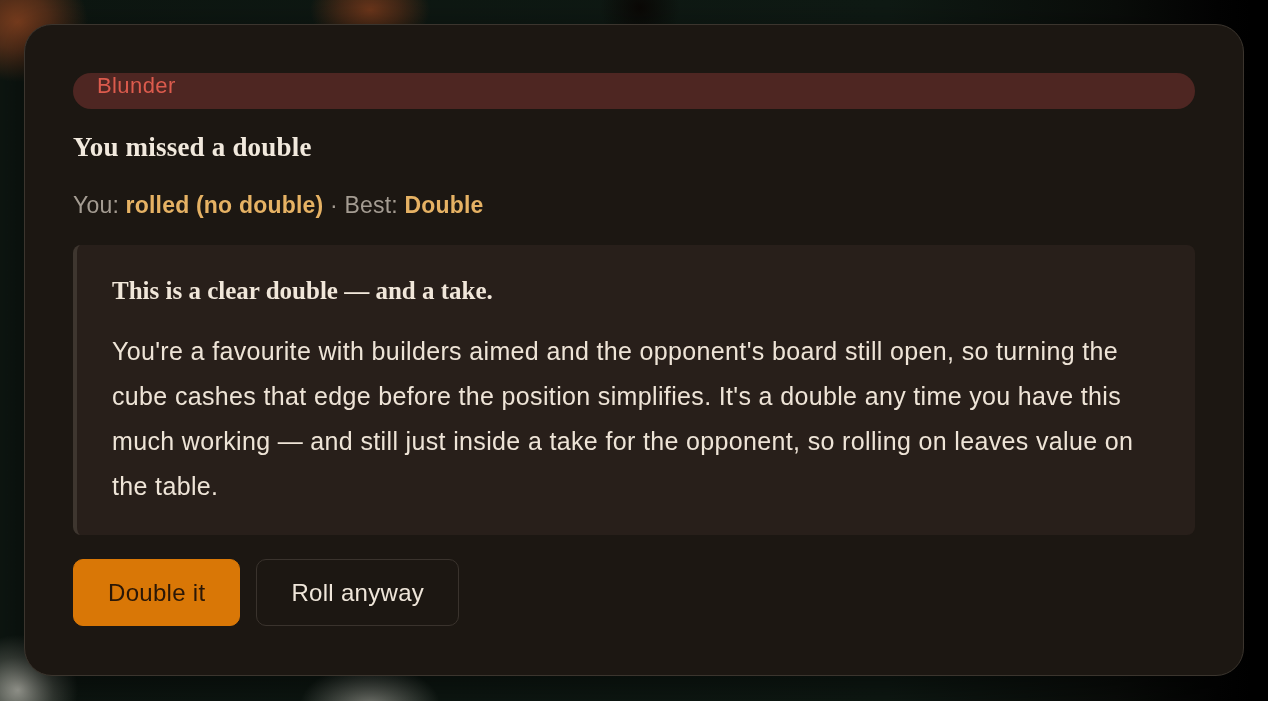 This screenshot has height=701, width=1268. What do you see at coordinates (193, 147) in the screenshot?
I see `card-title: You missed a double` at bounding box center [193, 147].